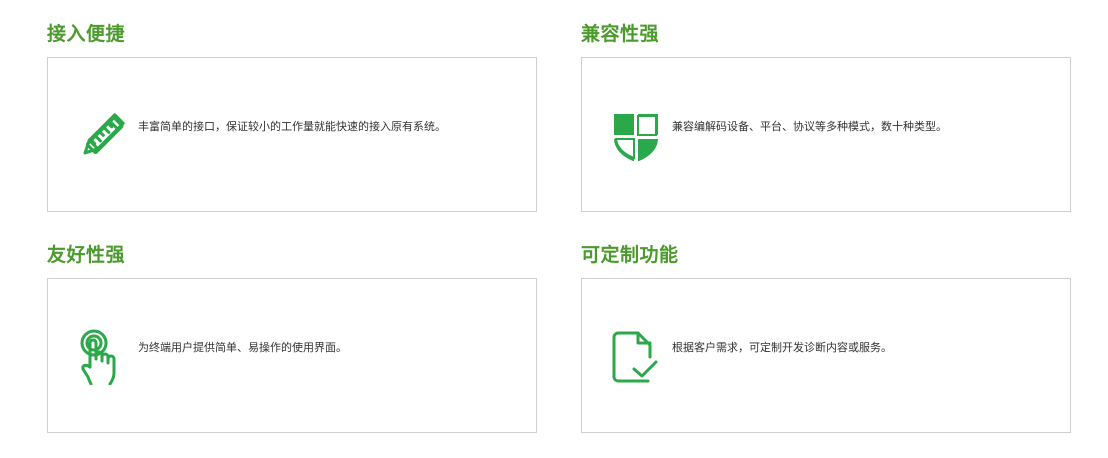 The width and height of the screenshot is (1108, 458). What do you see at coordinates (826, 134) in the screenshot?
I see `feature-card: 兼容编解码设备、平台、协议等多种模式，数十种类型。` at bounding box center [826, 134].